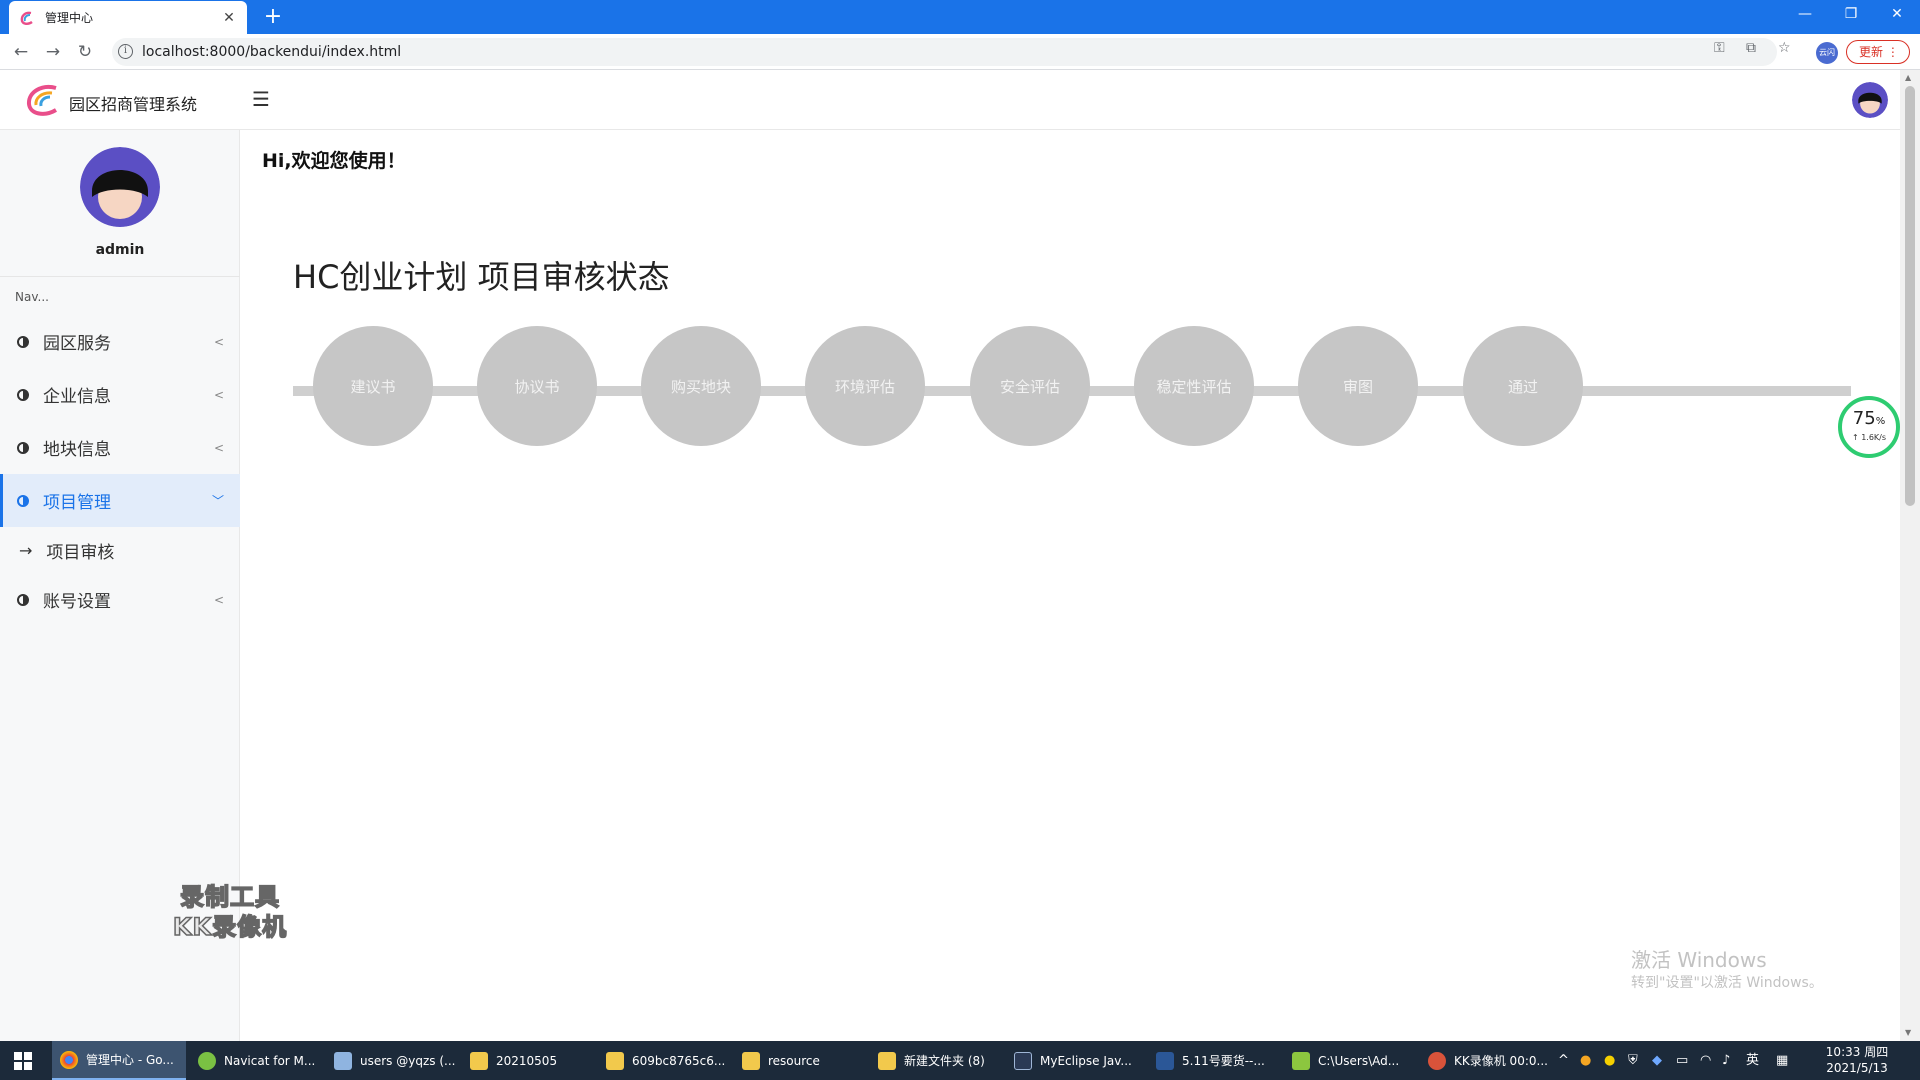 Image resolution: width=1920 pixels, height=1080 pixels. I want to click on url-omnibox: i localhost:8000/backendui/index.html, so click(944, 52).